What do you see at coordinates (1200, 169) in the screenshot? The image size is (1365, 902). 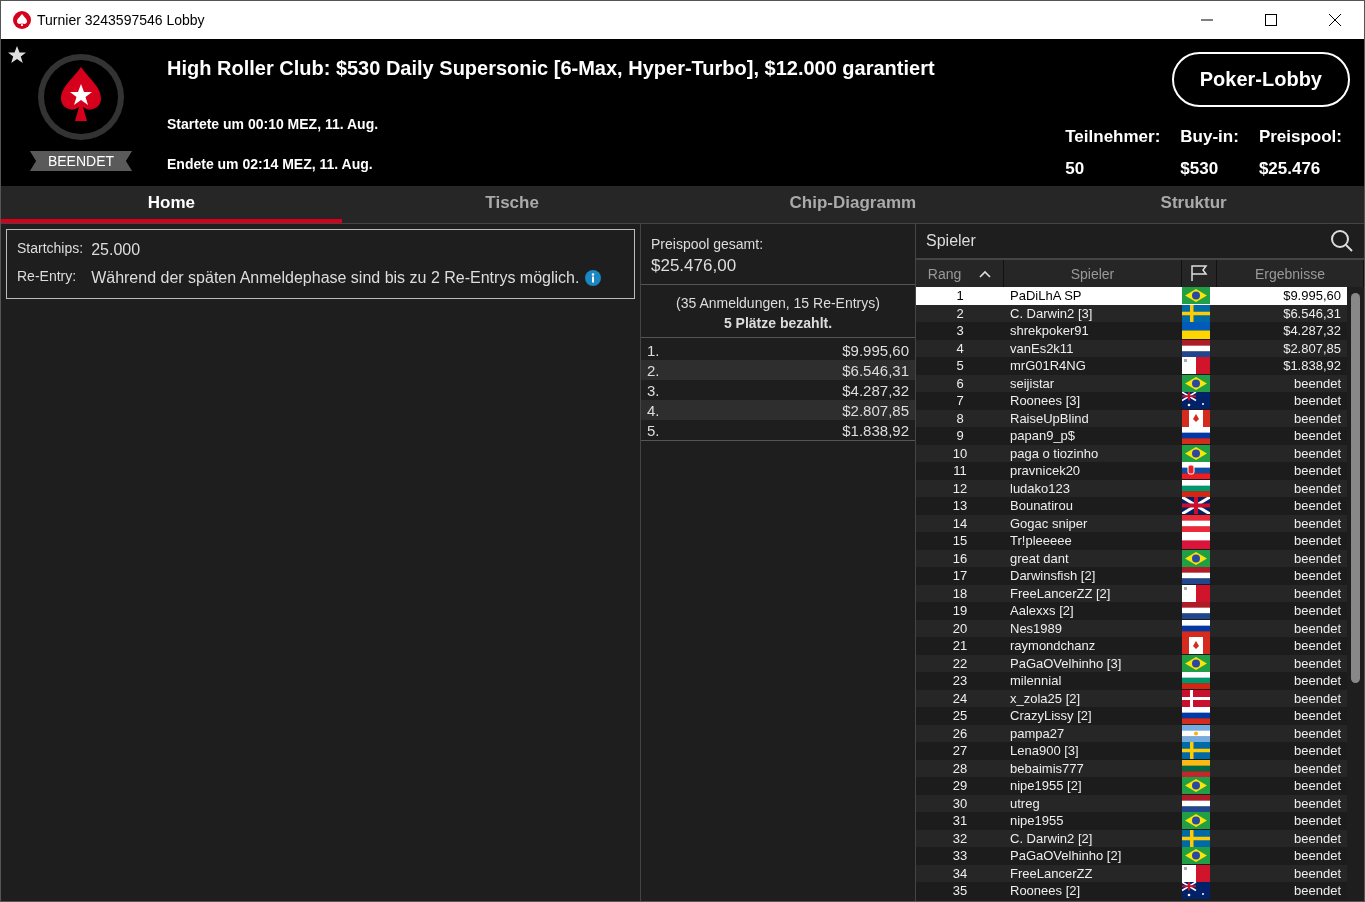 I see `stat-value: $530` at bounding box center [1200, 169].